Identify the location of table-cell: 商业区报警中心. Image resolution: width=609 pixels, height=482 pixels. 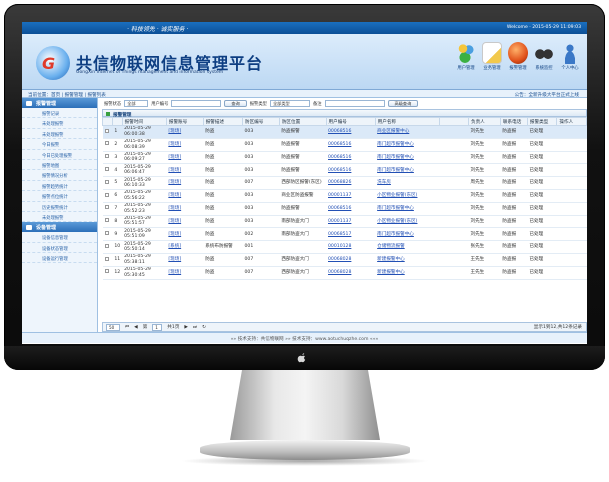
(407, 132).